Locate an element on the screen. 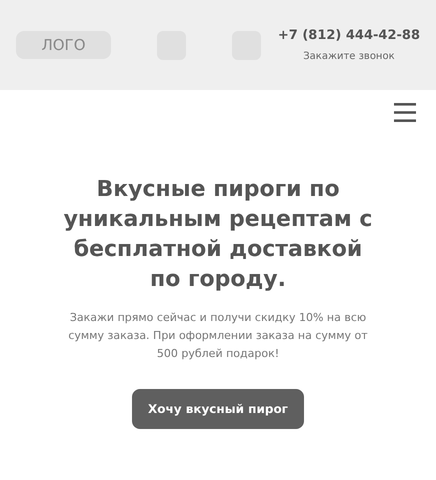  menu-icon is located at coordinates (405, 112).